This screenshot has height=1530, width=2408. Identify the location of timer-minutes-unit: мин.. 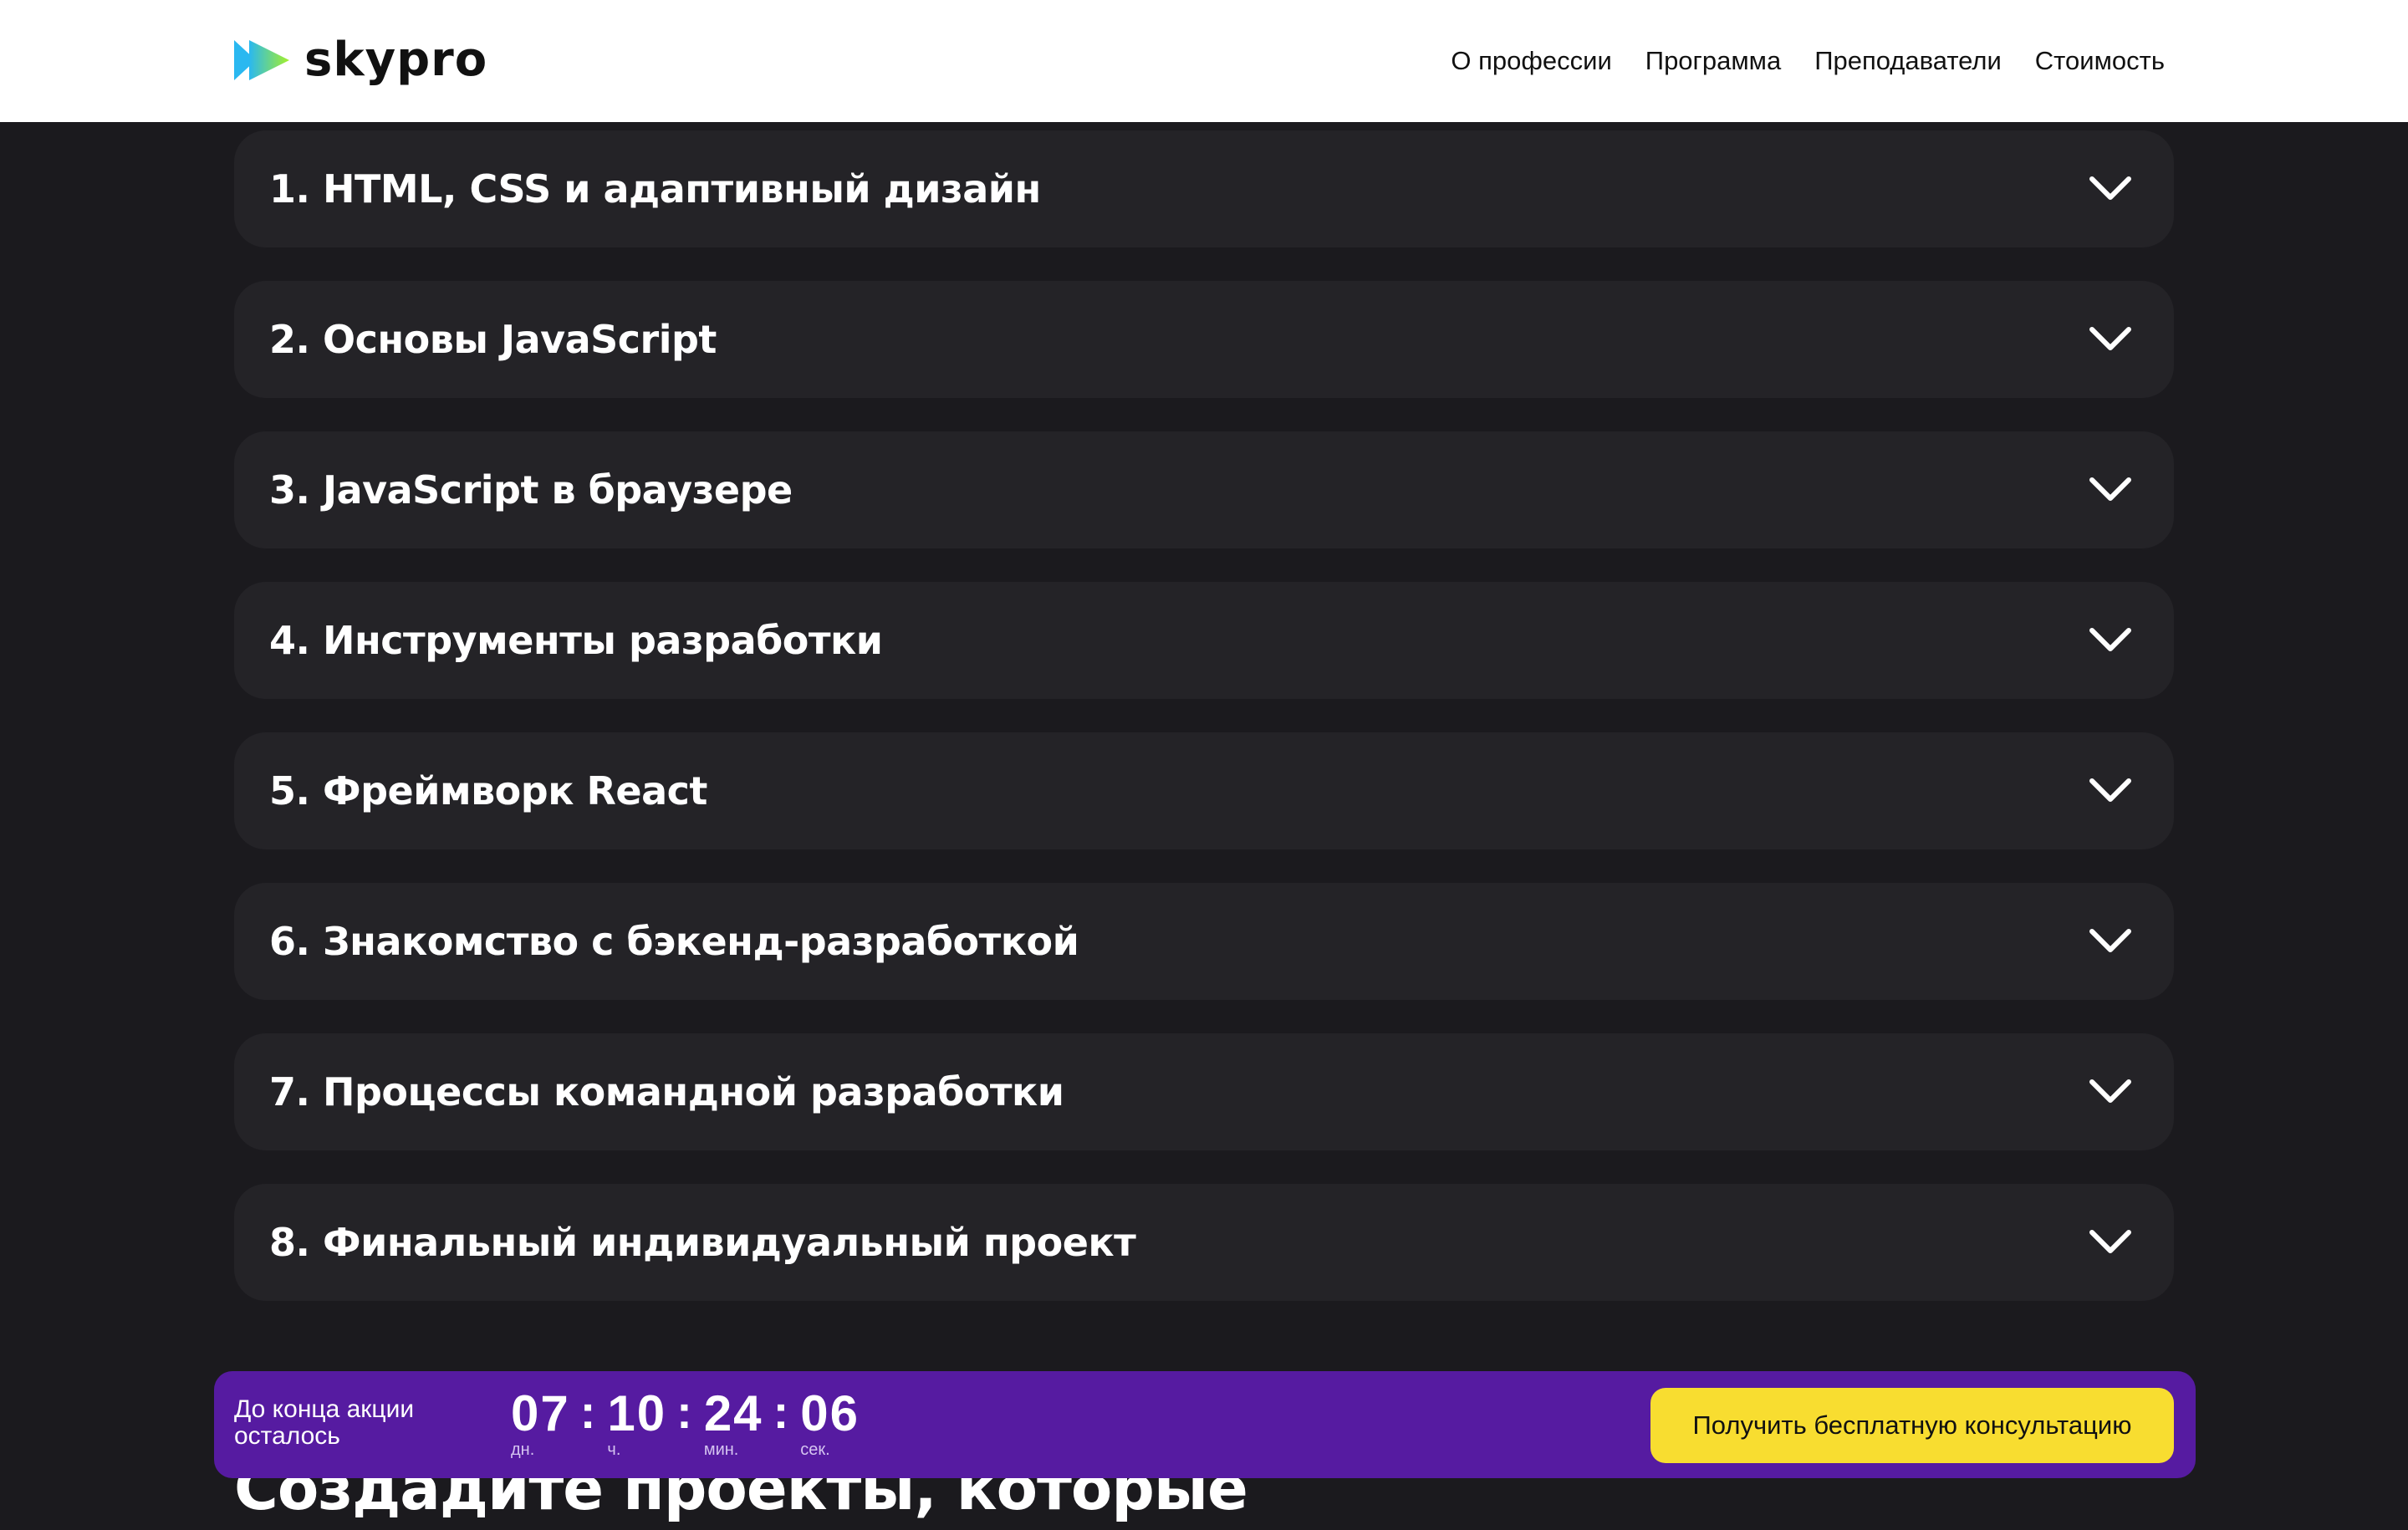
(721, 1450).